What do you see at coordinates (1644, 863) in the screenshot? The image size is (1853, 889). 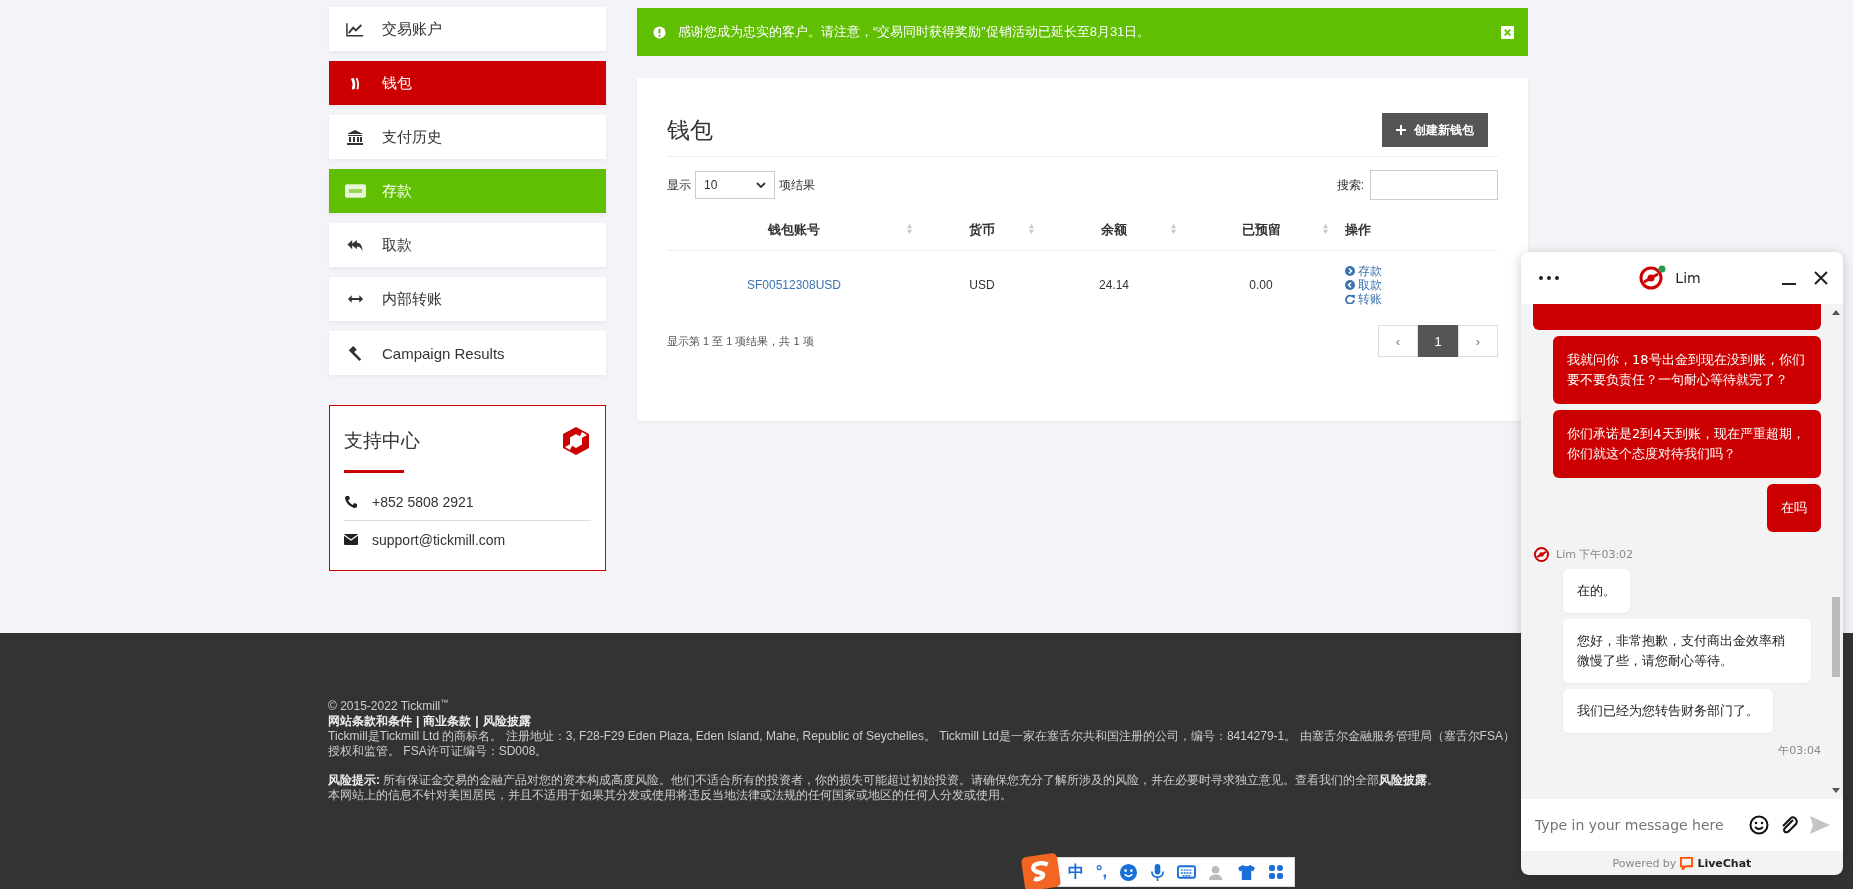 I see `powered-by-text: Powered by` at bounding box center [1644, 863].